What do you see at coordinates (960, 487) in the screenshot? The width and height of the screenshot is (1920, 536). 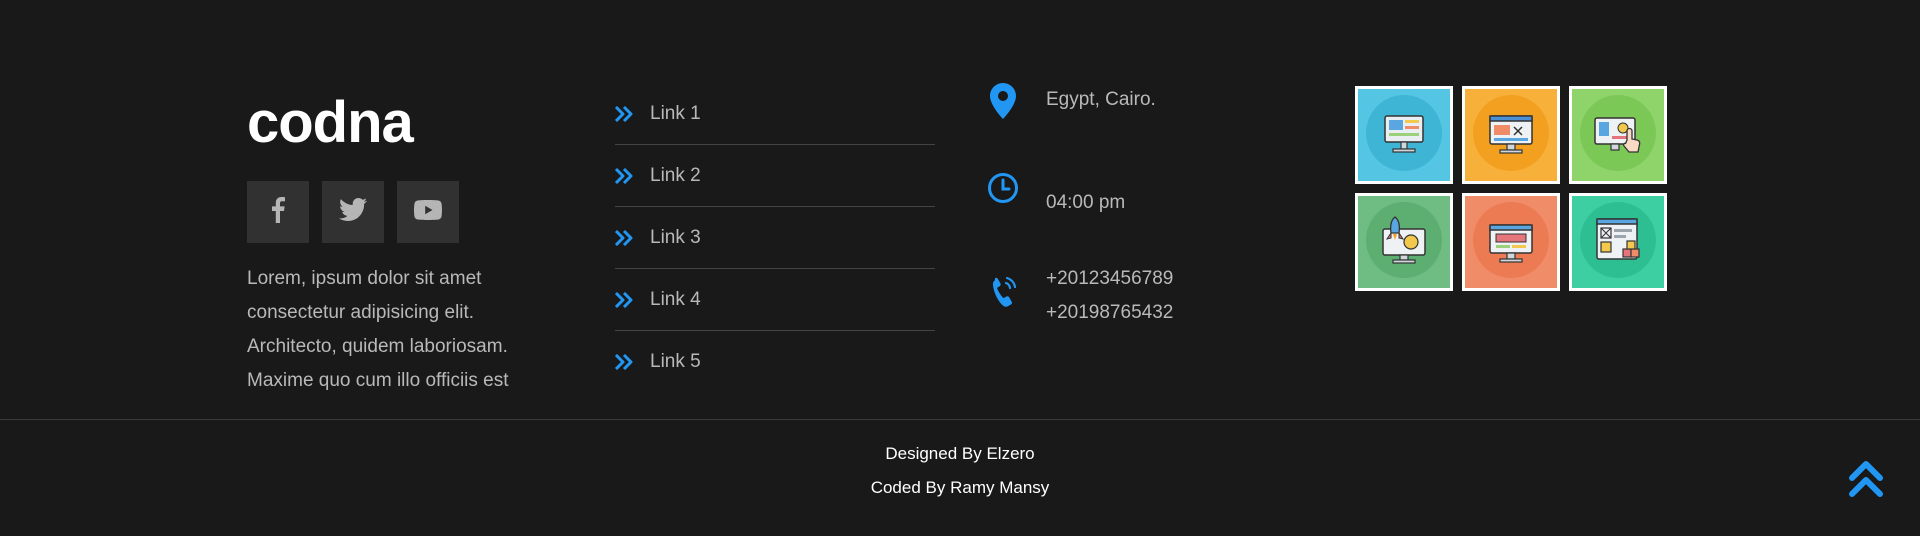 I see `coded-by-text: Coded By Ramy Mansy` at bounding box center [960, 487].